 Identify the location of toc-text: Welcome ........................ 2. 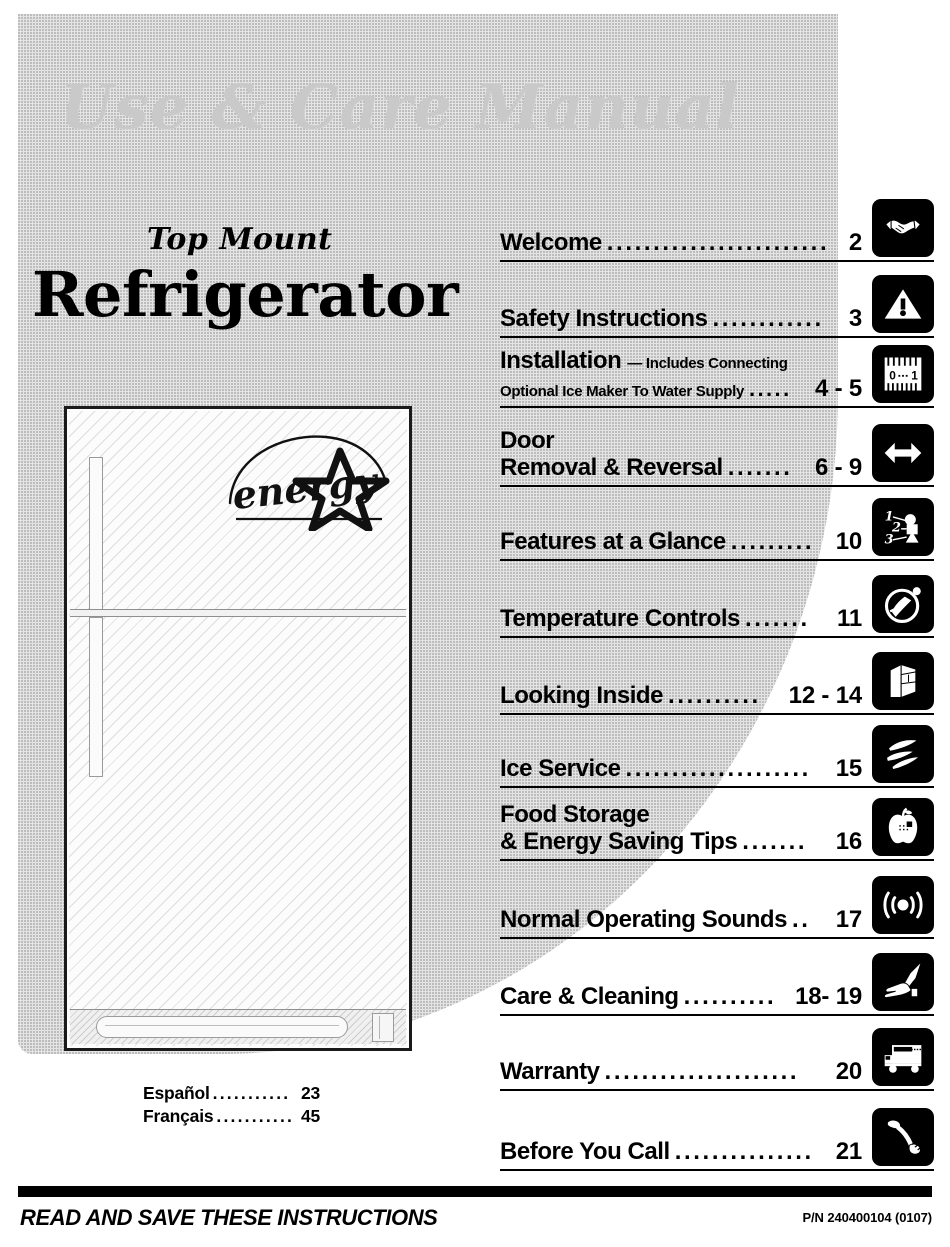
(683, 243).